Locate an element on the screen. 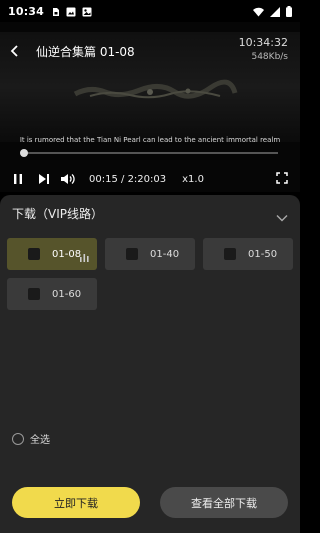 The height and width of the screenshot is (533, 320). episode-item: 01-40 is located at coordinates (150, 254).